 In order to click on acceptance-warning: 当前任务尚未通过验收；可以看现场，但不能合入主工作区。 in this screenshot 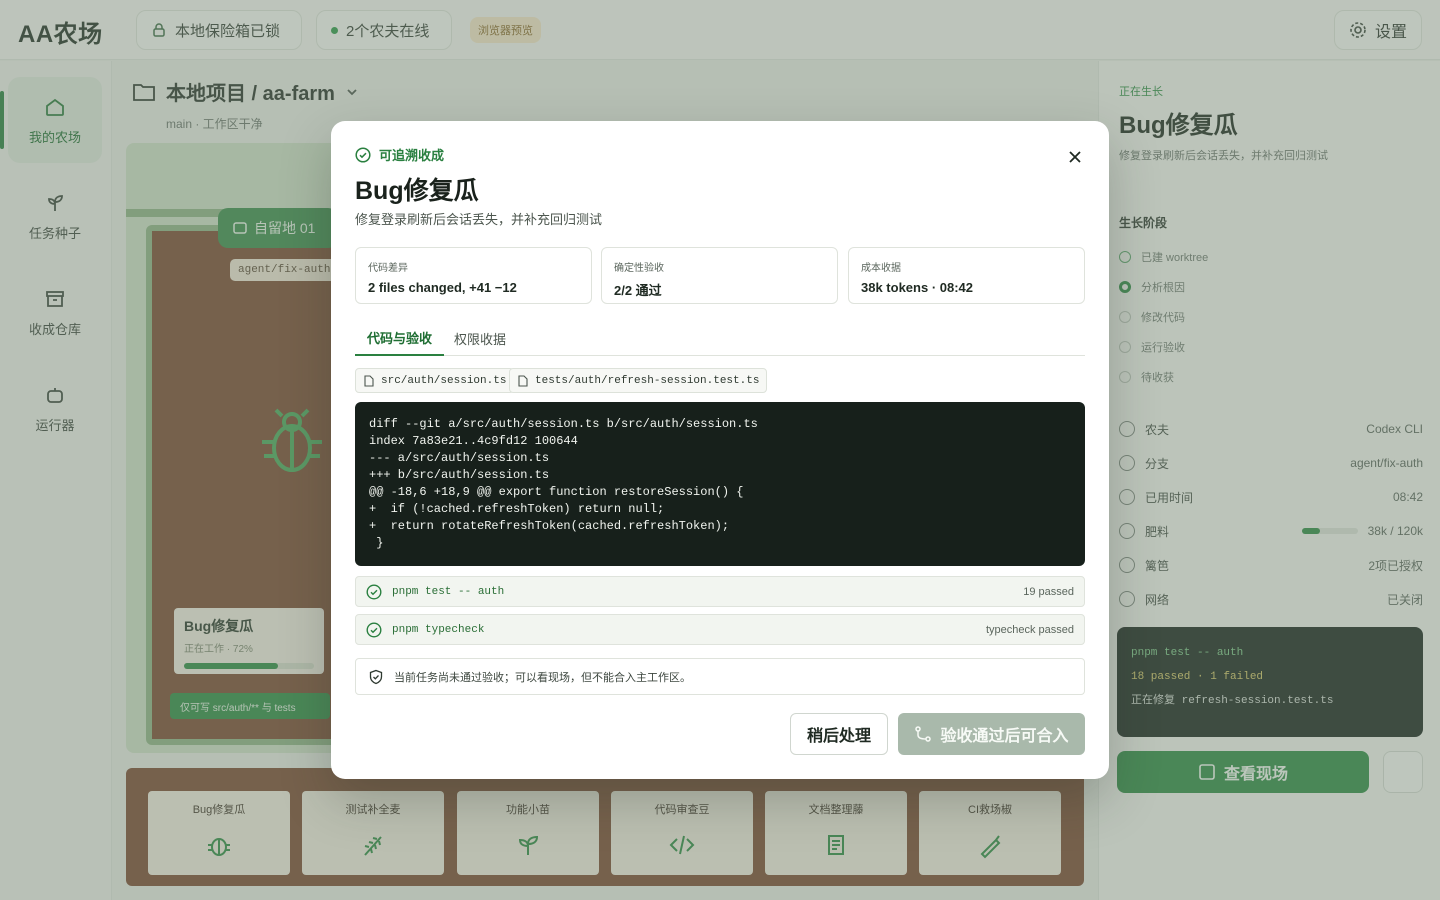, I will do `click(720, 676)`.